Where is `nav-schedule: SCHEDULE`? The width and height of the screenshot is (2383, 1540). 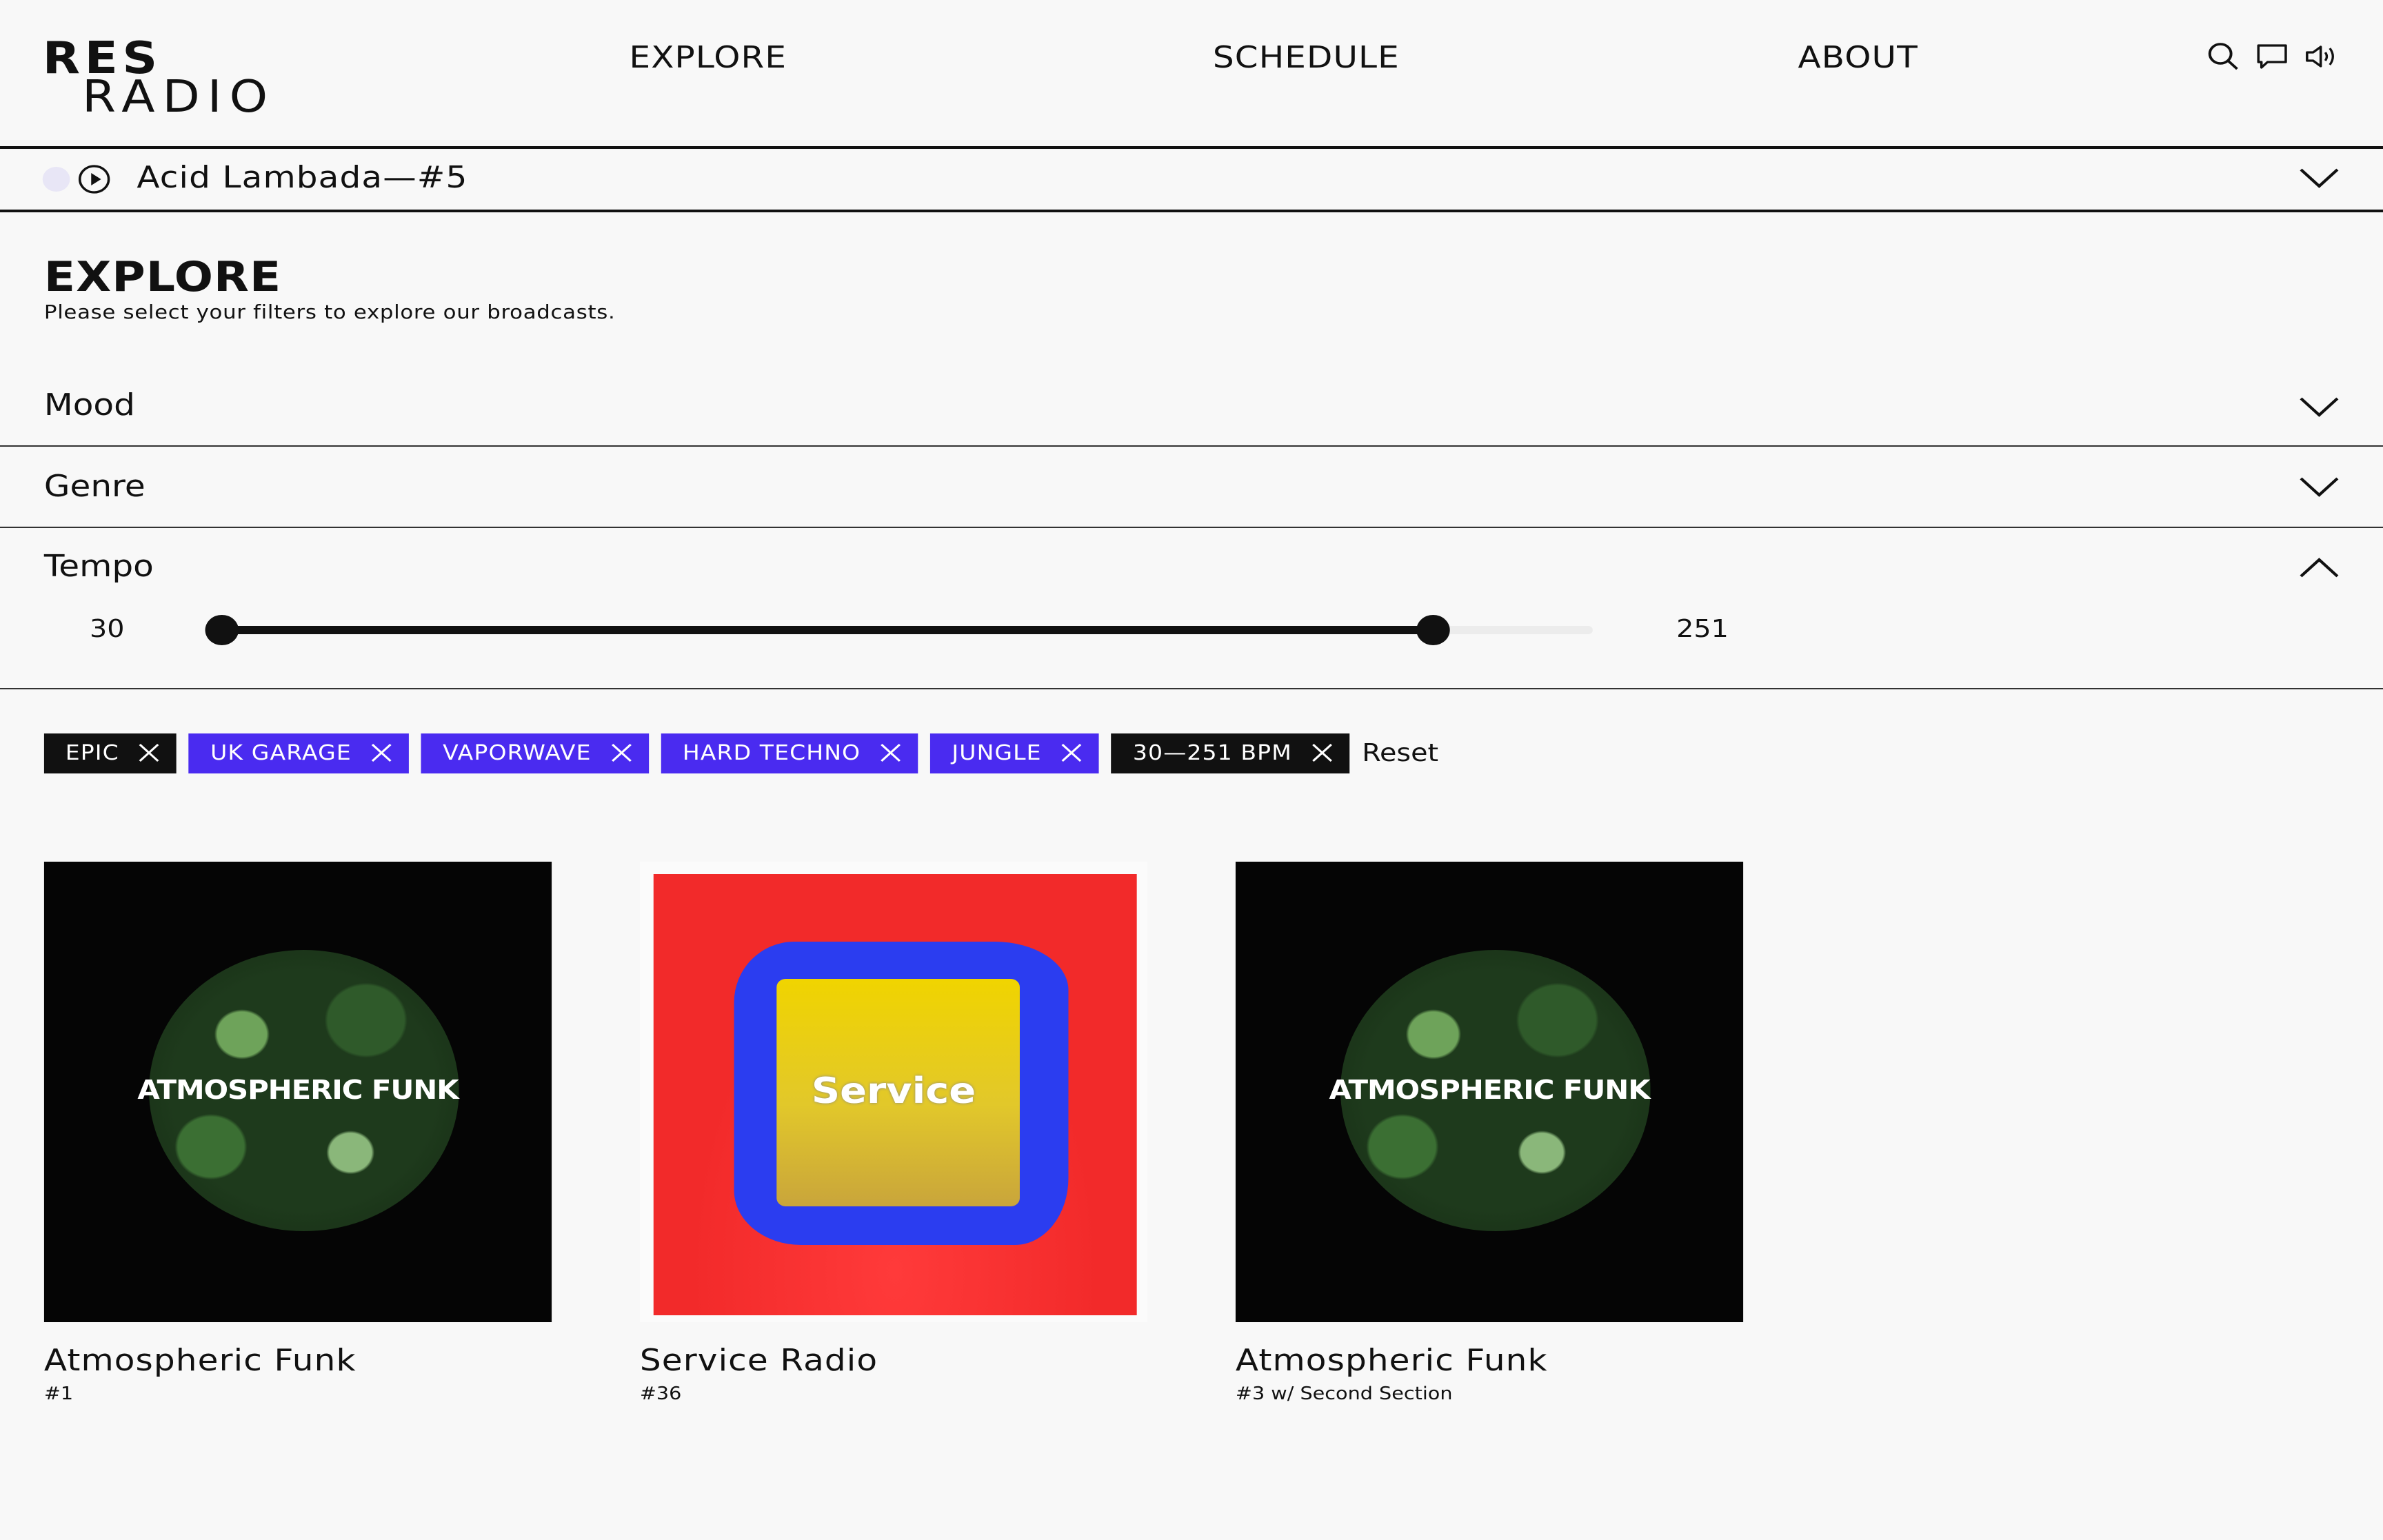
nav-schedule: SCHEDULE is located at coordinates (1306, 59).